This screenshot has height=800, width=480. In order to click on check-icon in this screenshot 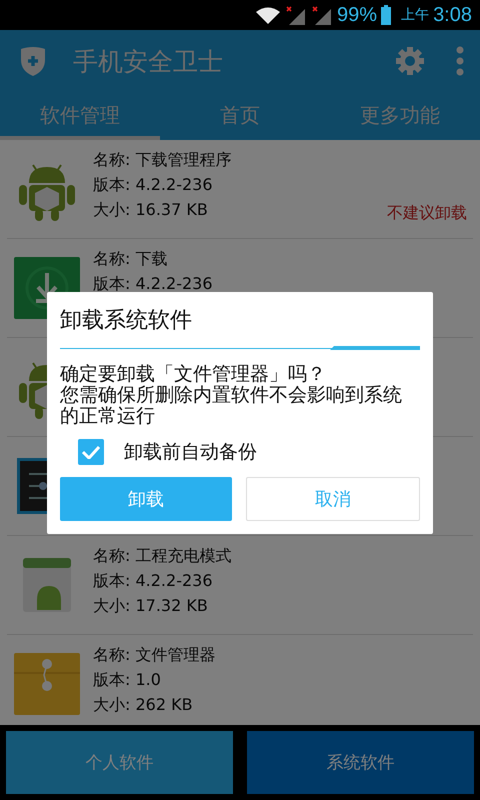, I will do `click(91, 452)`.